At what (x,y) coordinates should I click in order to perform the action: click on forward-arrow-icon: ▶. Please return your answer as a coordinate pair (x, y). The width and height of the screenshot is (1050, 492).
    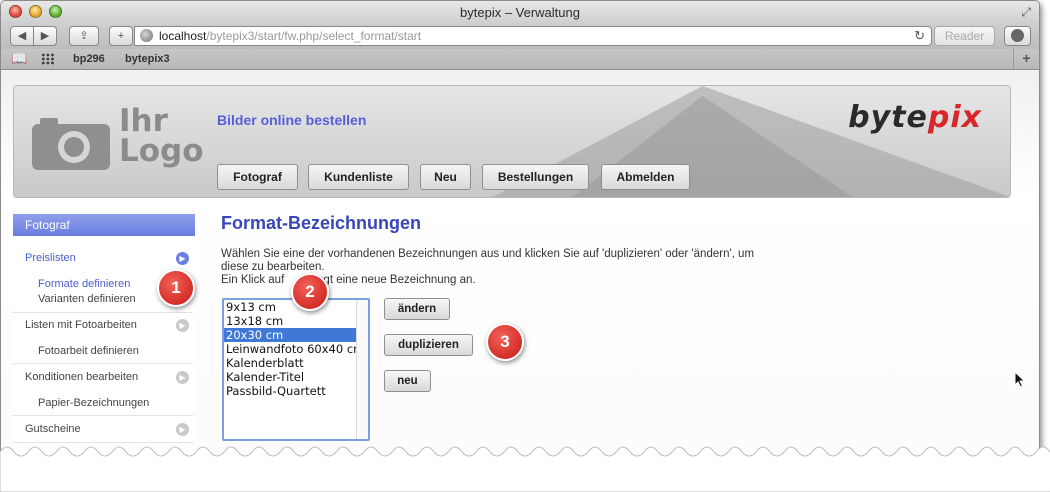
    Looking at the image, I should click on (45, 36).